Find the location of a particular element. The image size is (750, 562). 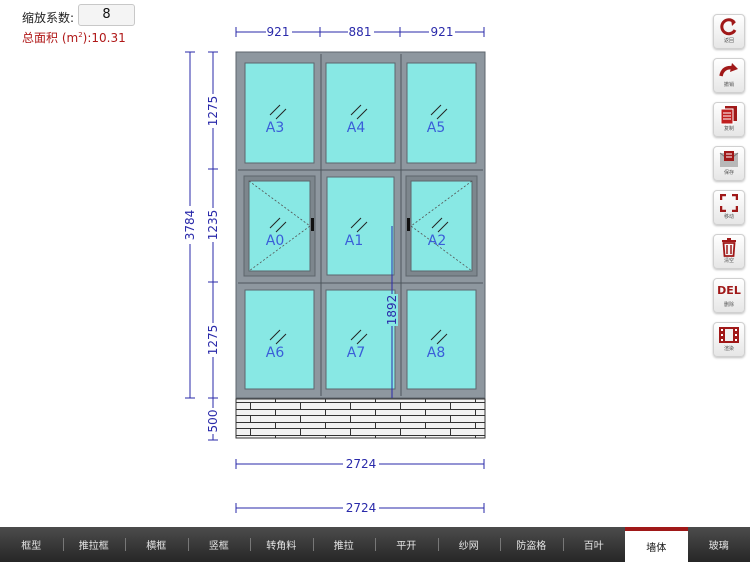

pane-a8: A8 is located at coordinates (441, 339).